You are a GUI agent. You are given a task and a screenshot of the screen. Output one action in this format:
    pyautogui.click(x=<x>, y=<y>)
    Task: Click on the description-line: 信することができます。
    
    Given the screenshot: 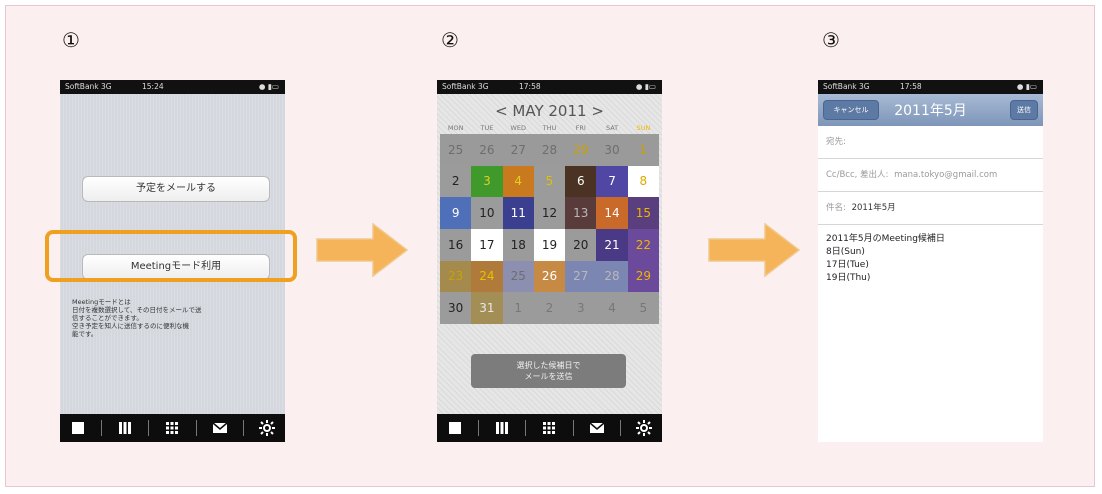 What is the action you would take?
    pyautogui.click(x=107, y=318)
    